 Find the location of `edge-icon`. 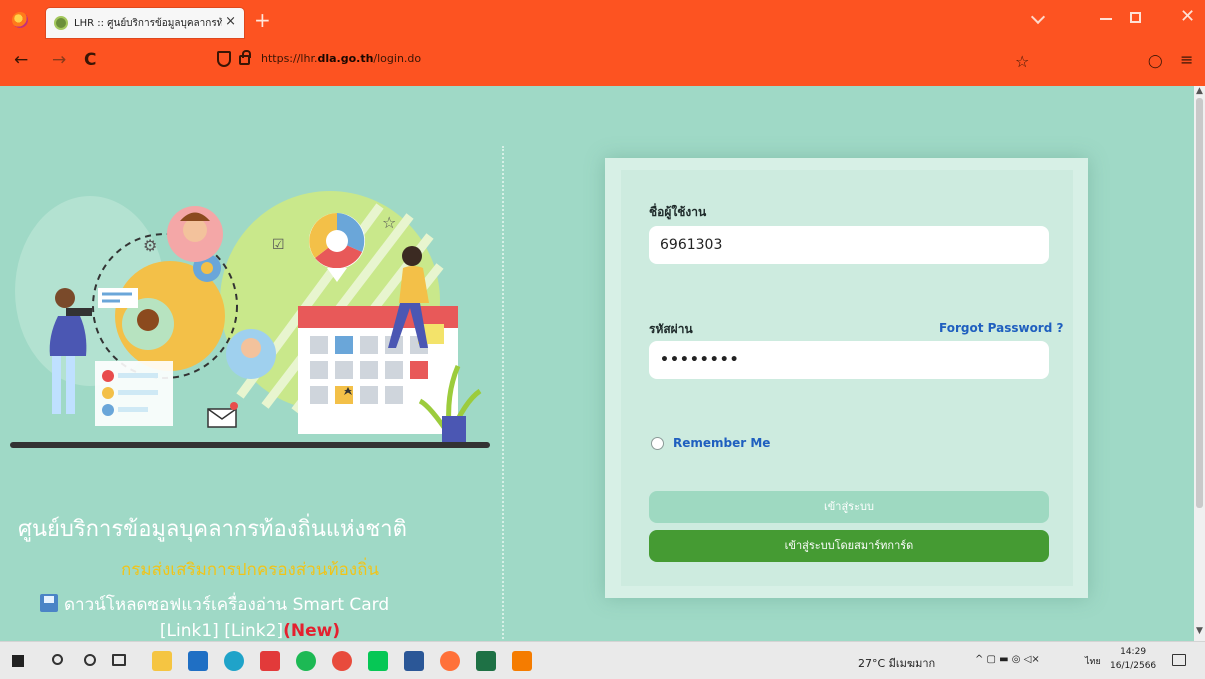

edge-icon is located at coordinates (234, 661).